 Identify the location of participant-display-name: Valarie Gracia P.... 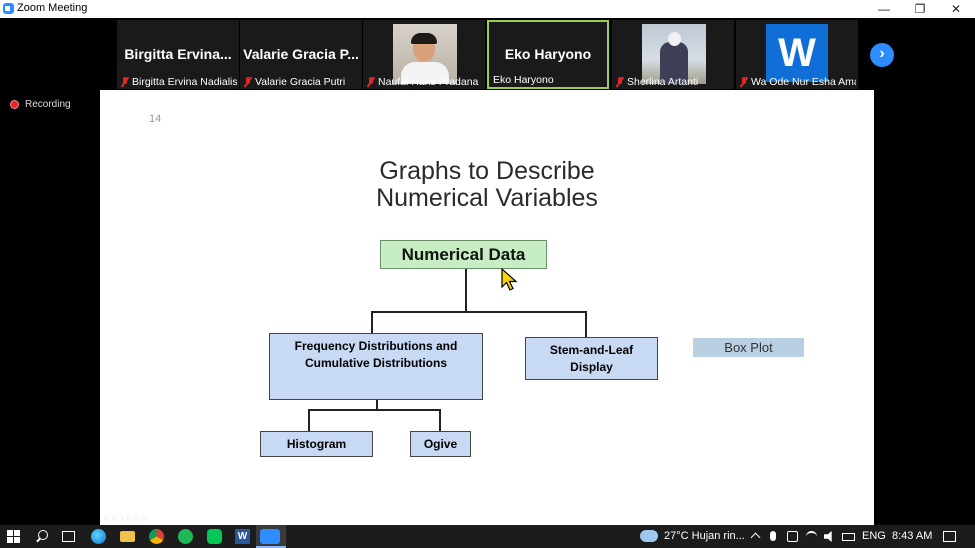
(301, 54).